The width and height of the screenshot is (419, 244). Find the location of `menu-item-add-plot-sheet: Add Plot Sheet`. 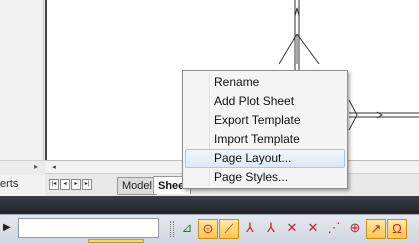

menu-item-add-plot-sheet: Add Plot Sheet is located at coordinates (265, 101).